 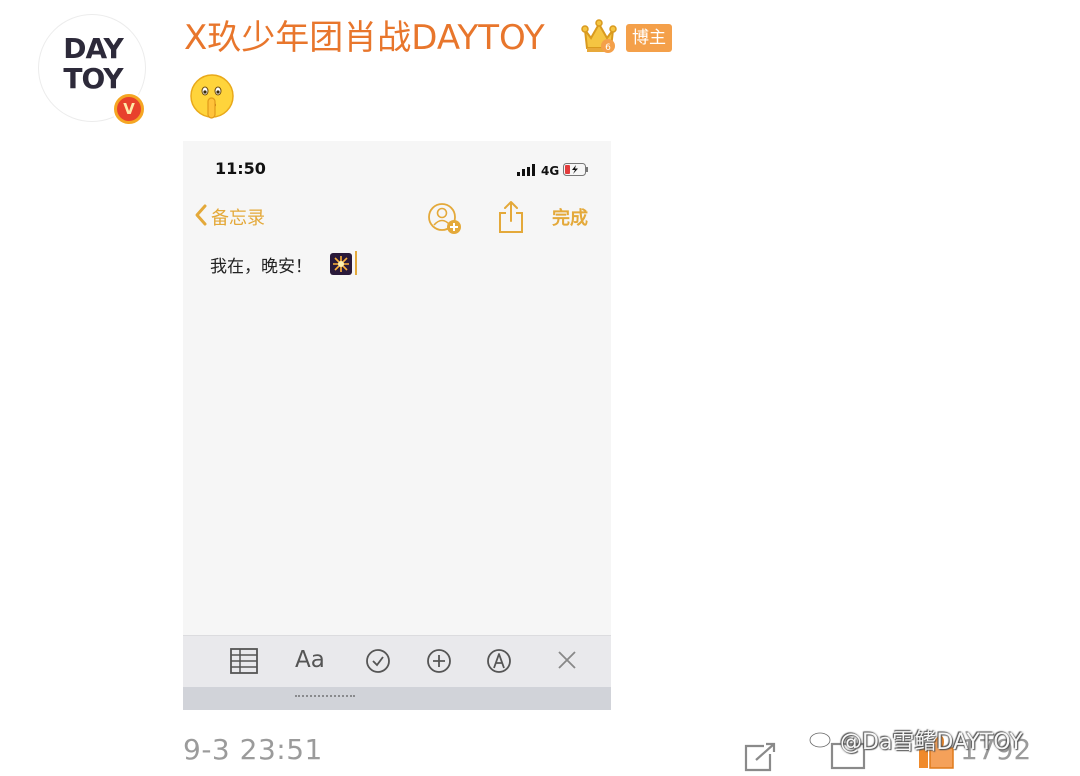 I want to click on avatar-logo-line1: DAY, so click(x=93, y=48).